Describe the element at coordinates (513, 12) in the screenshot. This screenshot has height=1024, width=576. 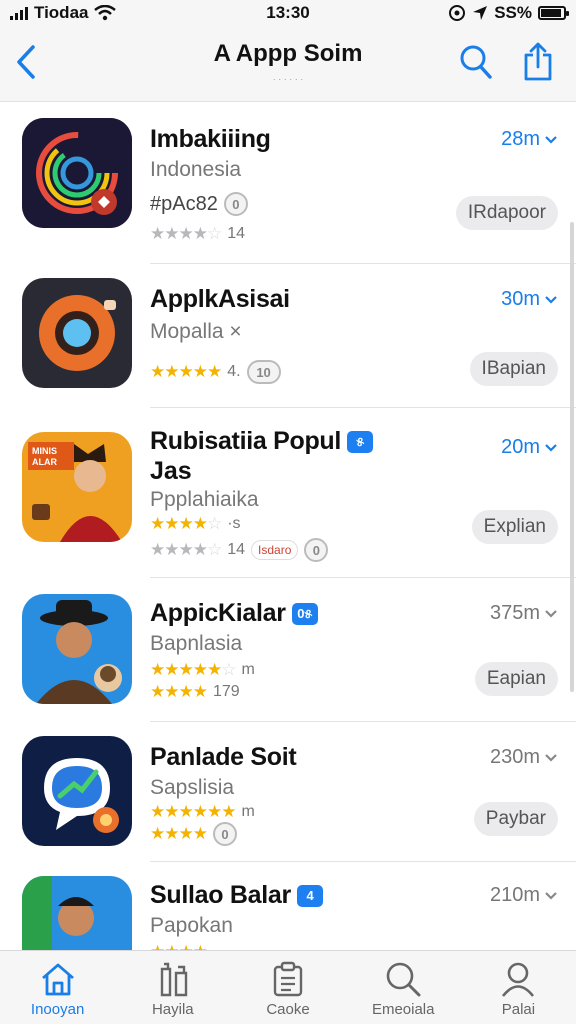
I see `battery-percent: SS%` at that location.